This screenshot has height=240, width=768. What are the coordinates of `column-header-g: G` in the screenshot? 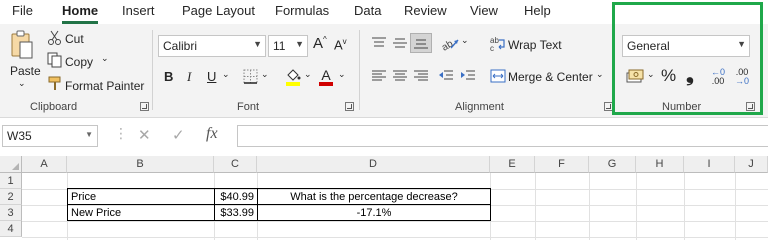 It's located at (612, 164).